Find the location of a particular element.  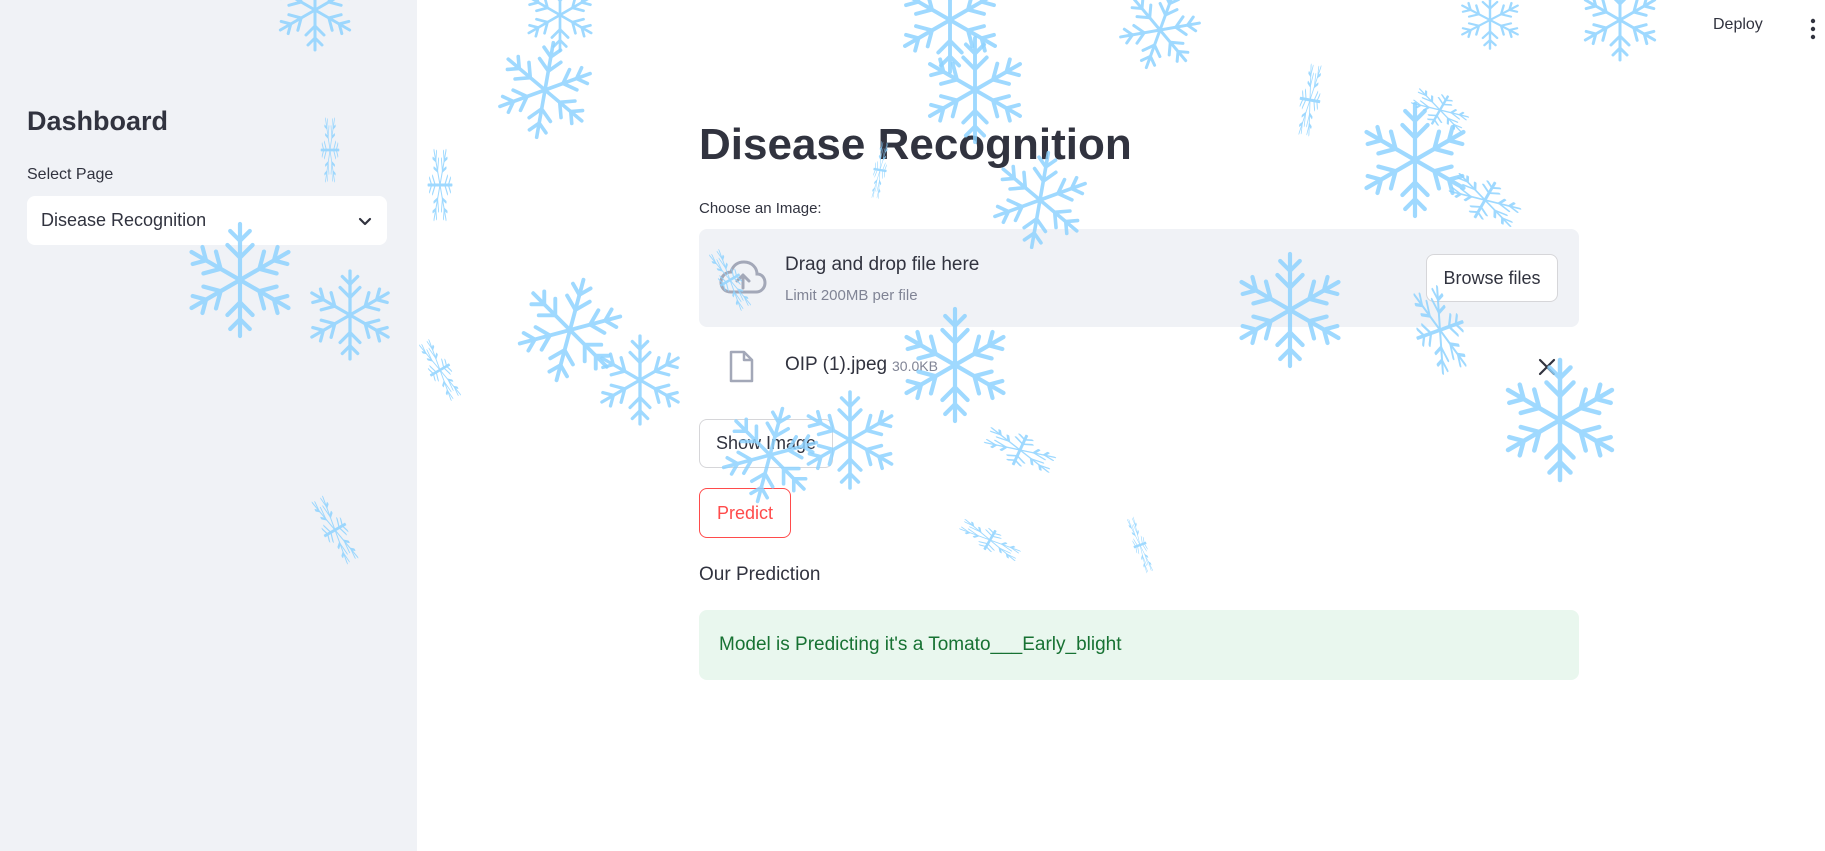

cloud-upload-icon is located at coordinates (743, 277).